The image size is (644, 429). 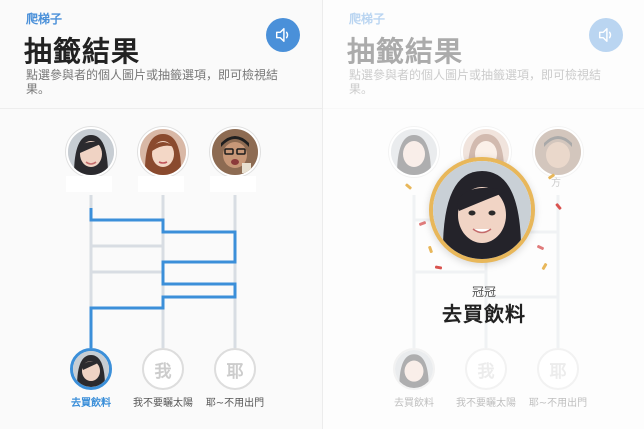 What do you see at coordinates (235, 403) in the screenshot?
I see `option-label-3: 耶~不用出門` at bounding box center [235, 403].